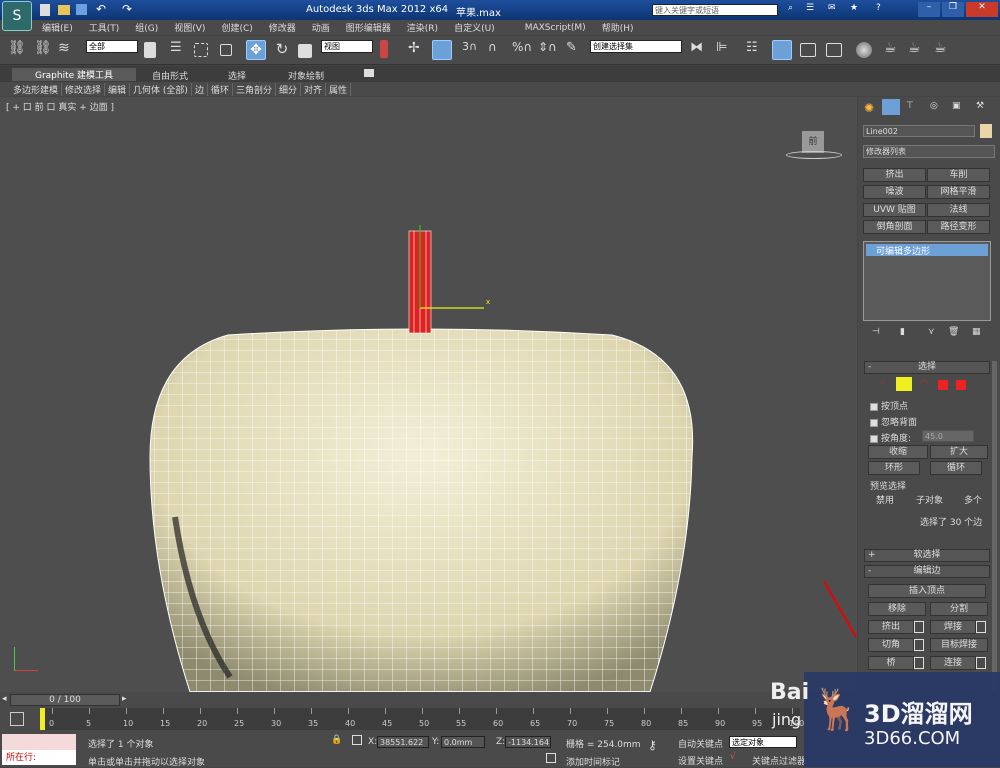 The height and width of the screenshot is (768, 1000). I want to click on angle-snap-icon: ∩, so click(498, 50).